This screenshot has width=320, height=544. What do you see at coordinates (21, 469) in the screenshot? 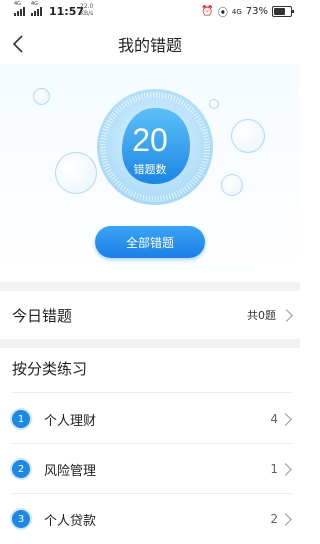
I see `category-number-badge: 2` at bounding box center [21, 469].